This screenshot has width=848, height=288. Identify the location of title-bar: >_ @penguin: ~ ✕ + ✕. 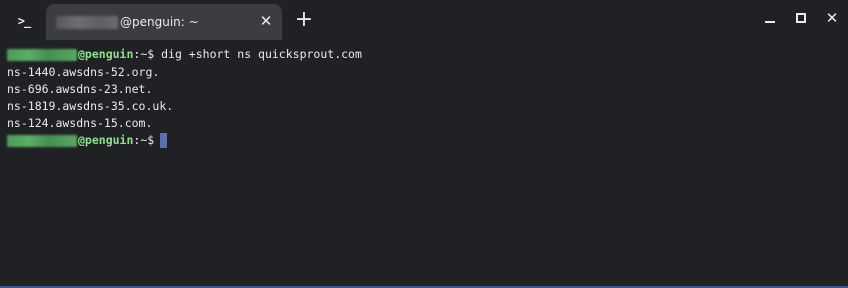
(424, 20).